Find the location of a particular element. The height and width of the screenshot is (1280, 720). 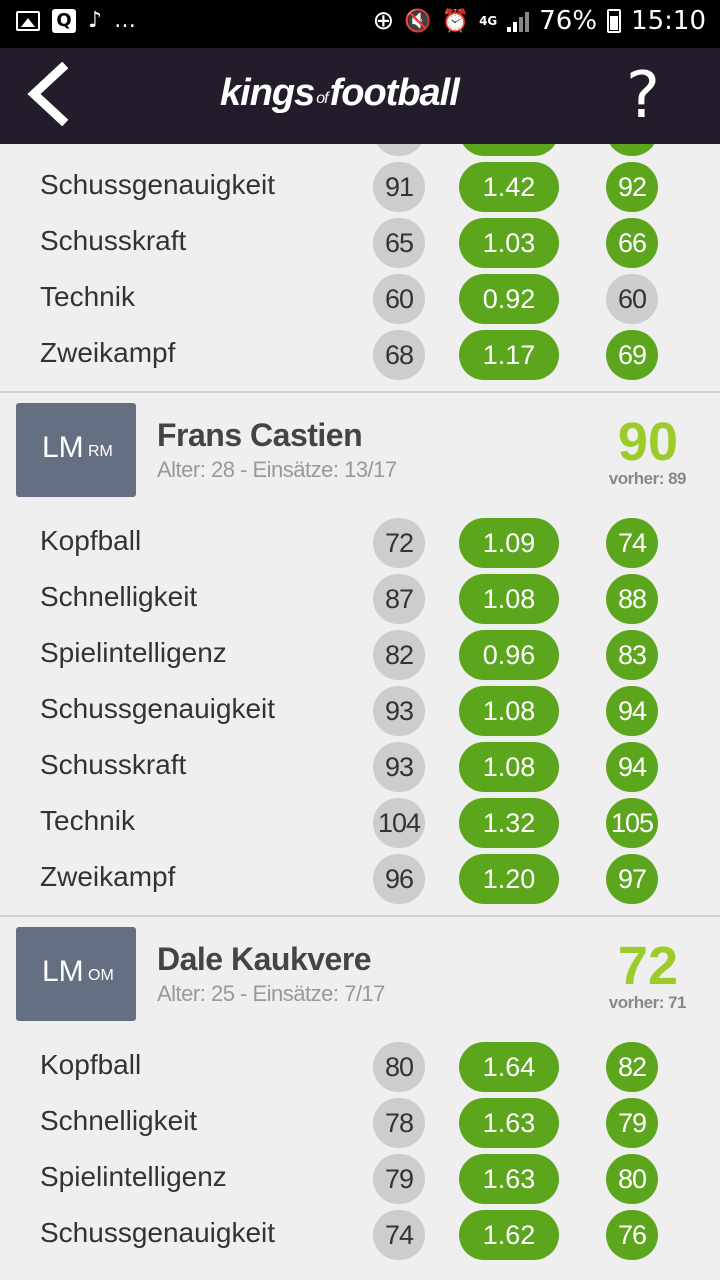

stat-row: Spielintelligenz 79 1.34 81 is located at coordinates (360, 151).